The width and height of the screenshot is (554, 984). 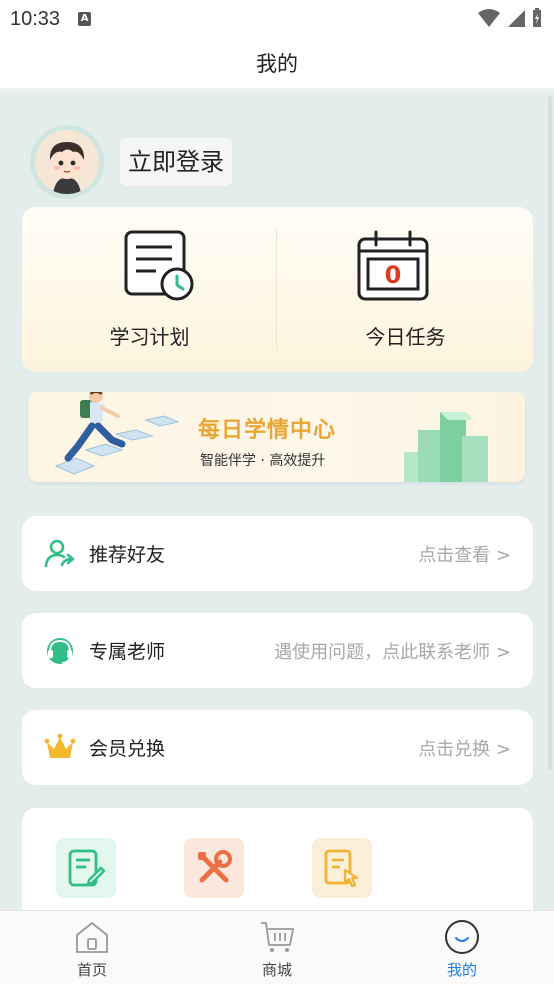 I want to click on tools-icon, so click(x=215, y=866).